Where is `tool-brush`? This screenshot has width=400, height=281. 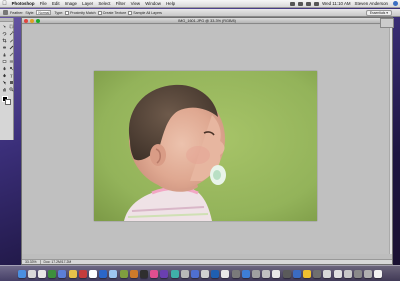
tool-brush is located at coordinates (11, 47).